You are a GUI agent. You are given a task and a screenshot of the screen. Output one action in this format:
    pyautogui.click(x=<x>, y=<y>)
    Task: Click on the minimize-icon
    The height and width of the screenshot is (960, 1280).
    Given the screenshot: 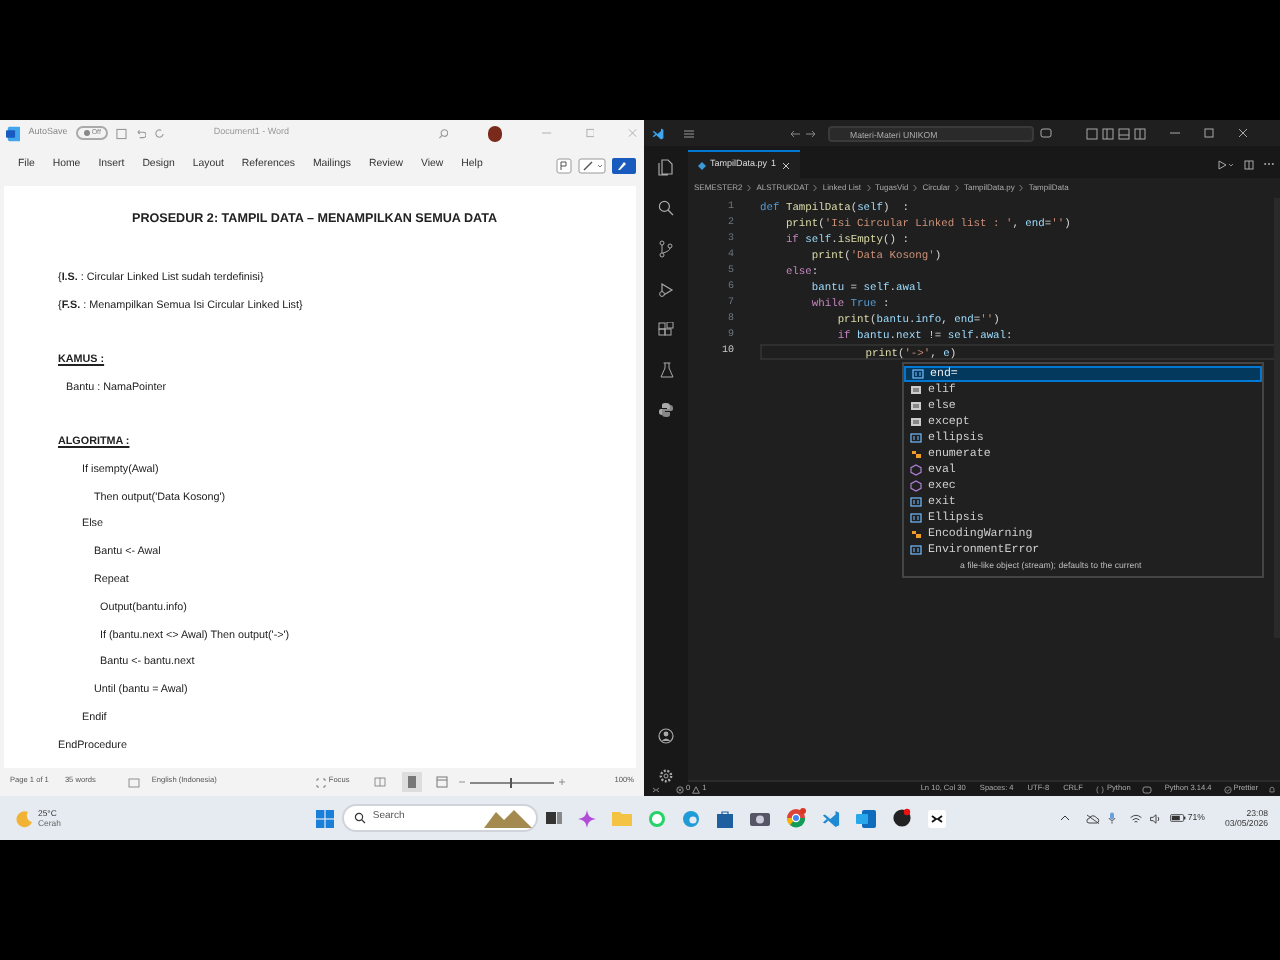 What is the action you would take?
    pyautogui.click(x=1175, y=133)
    